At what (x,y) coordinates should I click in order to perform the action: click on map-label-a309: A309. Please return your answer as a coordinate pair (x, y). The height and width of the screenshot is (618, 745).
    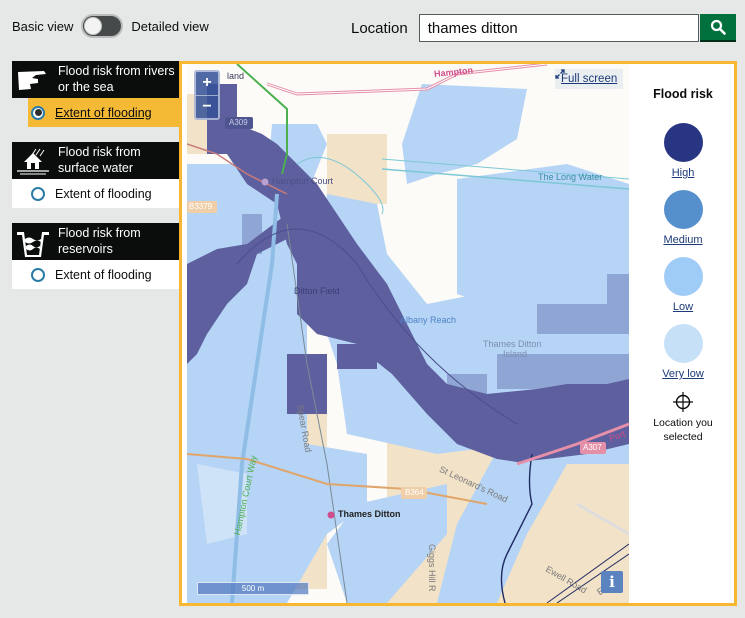
    Looking at the image, I should click on (238, 122).